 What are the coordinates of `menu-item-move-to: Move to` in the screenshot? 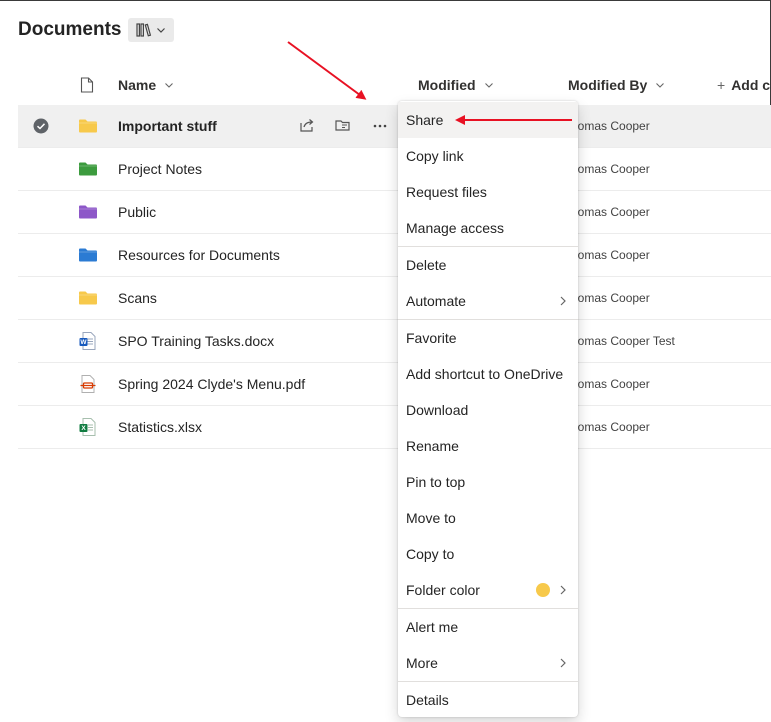 It's located at (488, 518).